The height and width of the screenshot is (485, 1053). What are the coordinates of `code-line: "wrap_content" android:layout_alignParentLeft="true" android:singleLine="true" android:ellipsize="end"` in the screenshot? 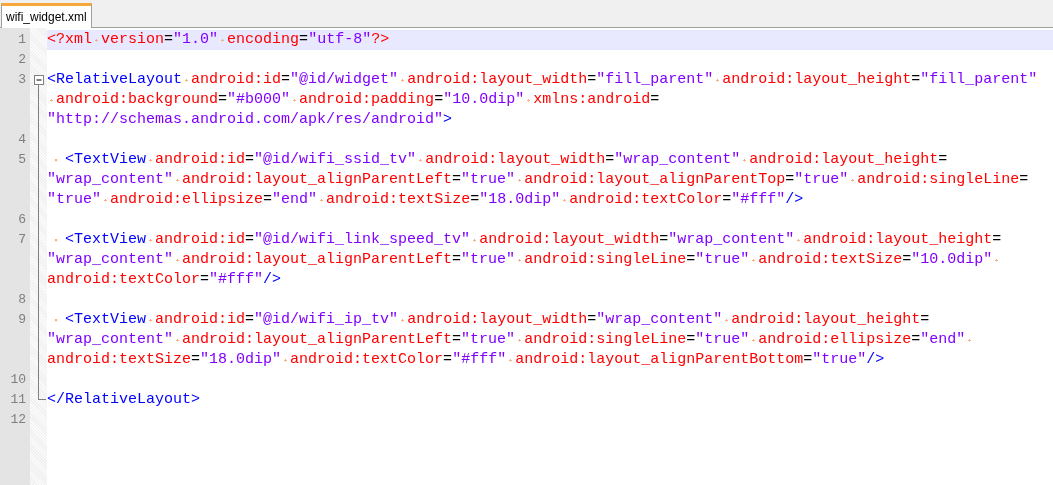 It's located at (550, 340).